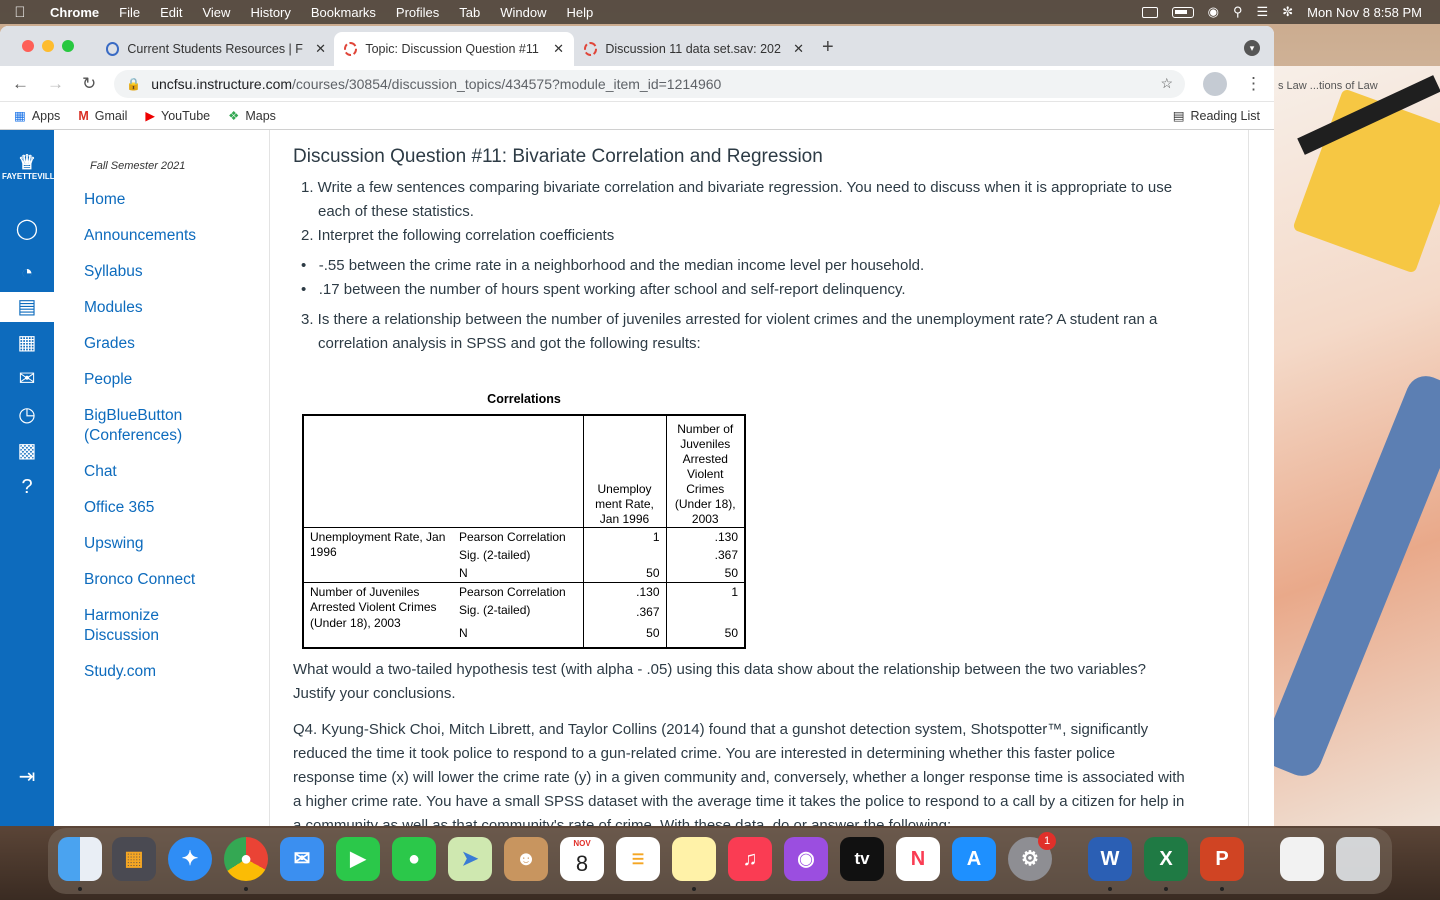 The image size is (1440, 900). What do you see at coordinates (89, 84) in the screenshot?
I see `reload-icon: ↻` at bounding box center [89, 84].